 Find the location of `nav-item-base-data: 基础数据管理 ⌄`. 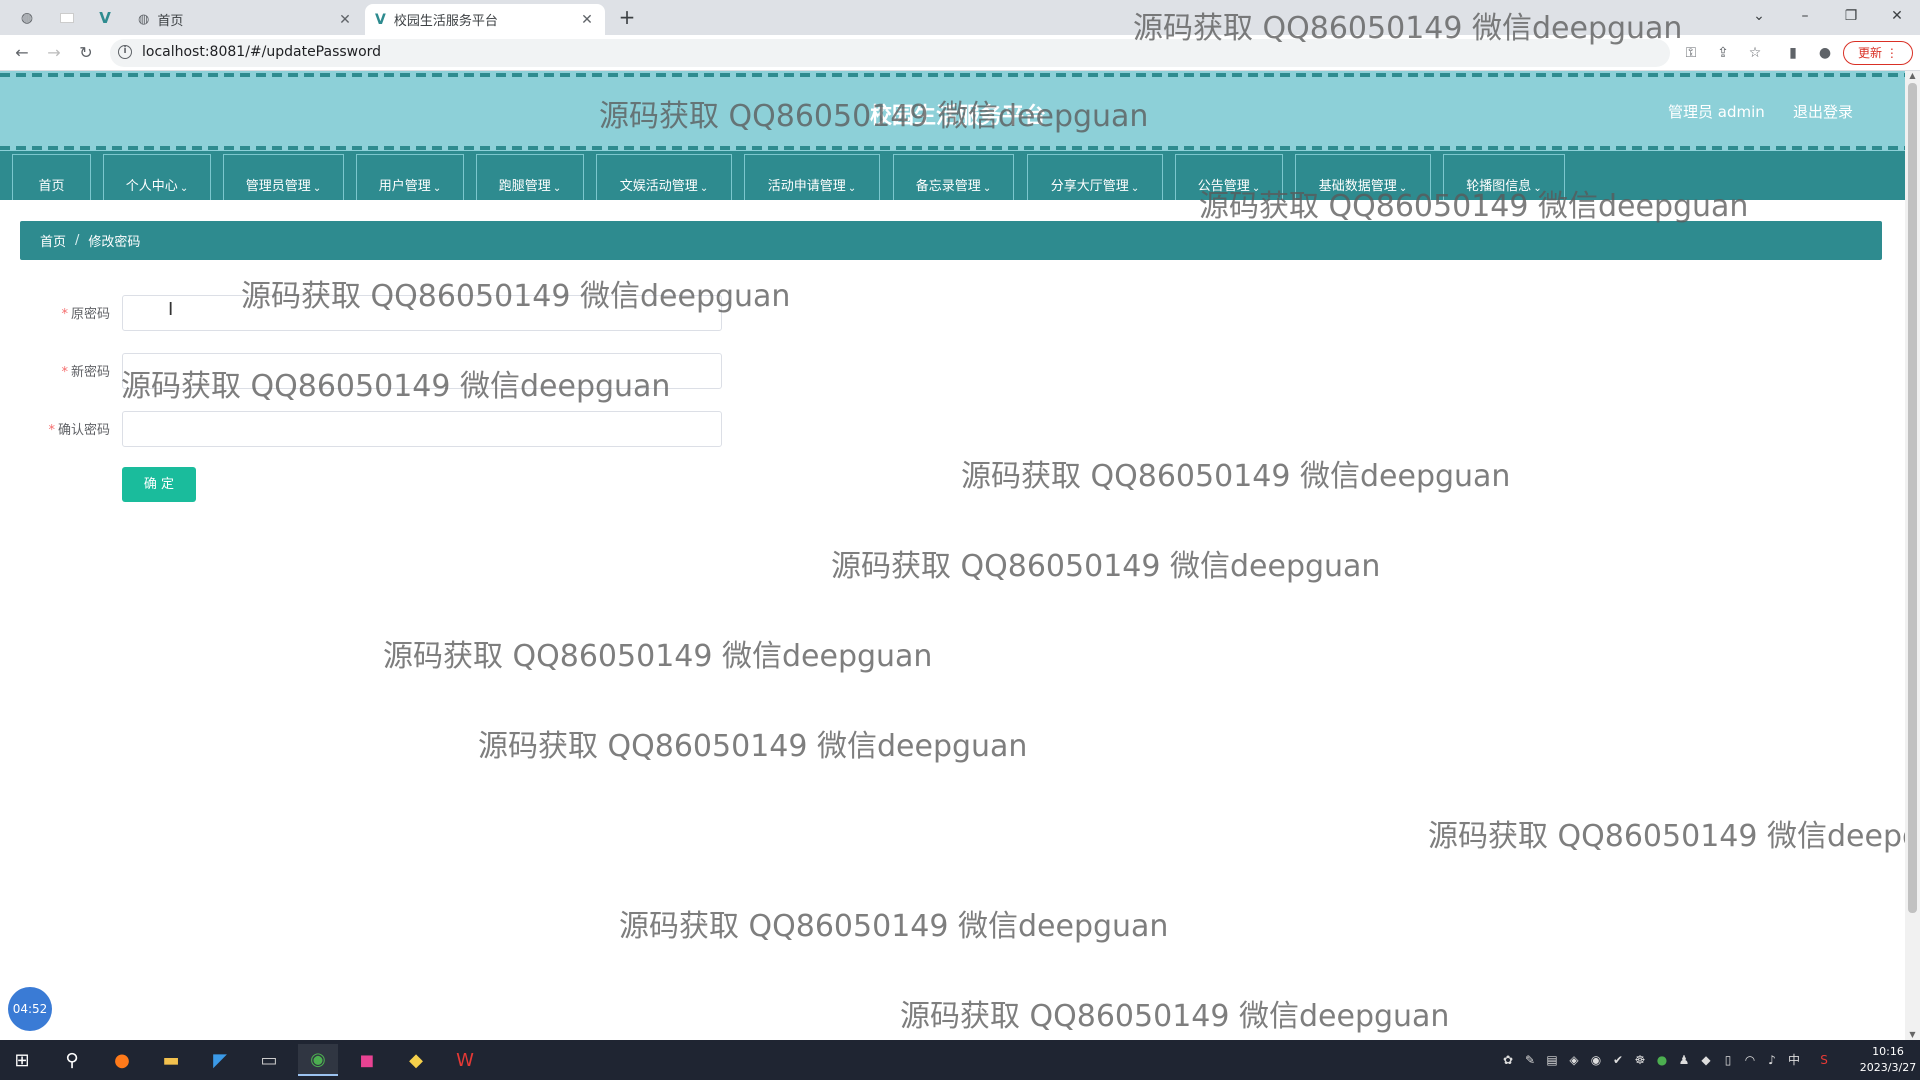

nav-item-base-data: 基础数据管理 ⌄ is located at coordinates (1363, 177).